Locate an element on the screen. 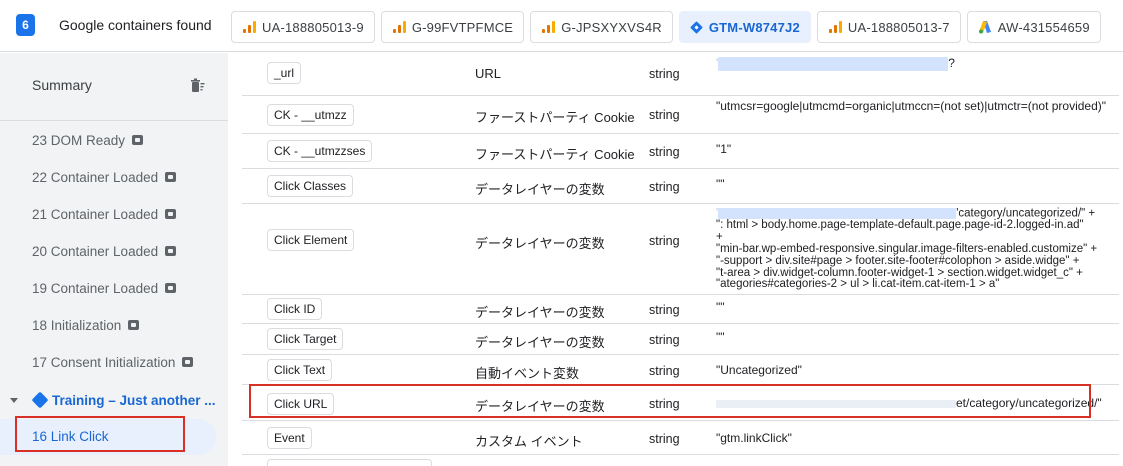 This screenshot has width=1123, height=466. variable-name: Click Target is located at coordinates (305, 339).